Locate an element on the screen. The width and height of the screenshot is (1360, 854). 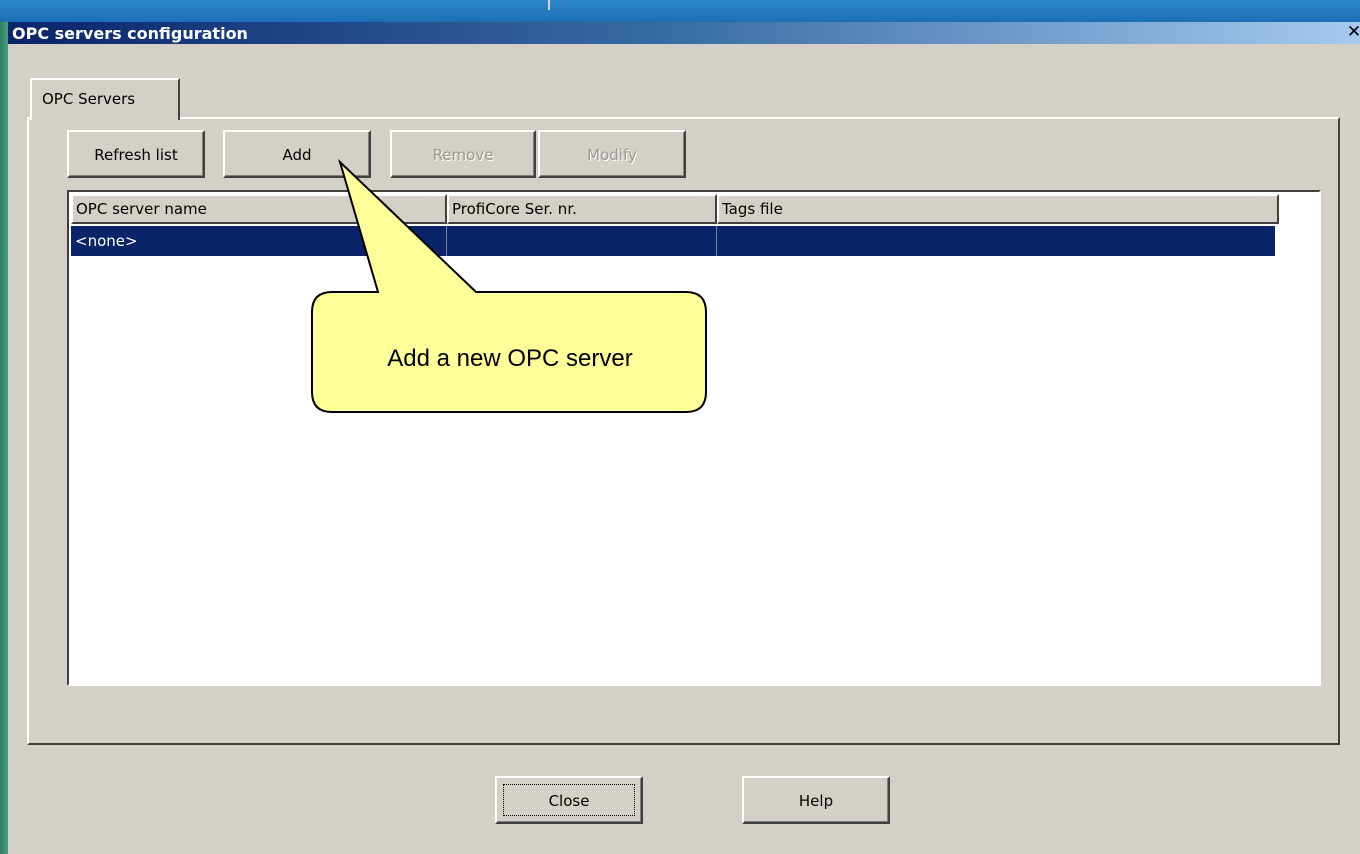
column-header-serial-nr: ProfiCore Ser. nr. is located at coordinates (582, 209).